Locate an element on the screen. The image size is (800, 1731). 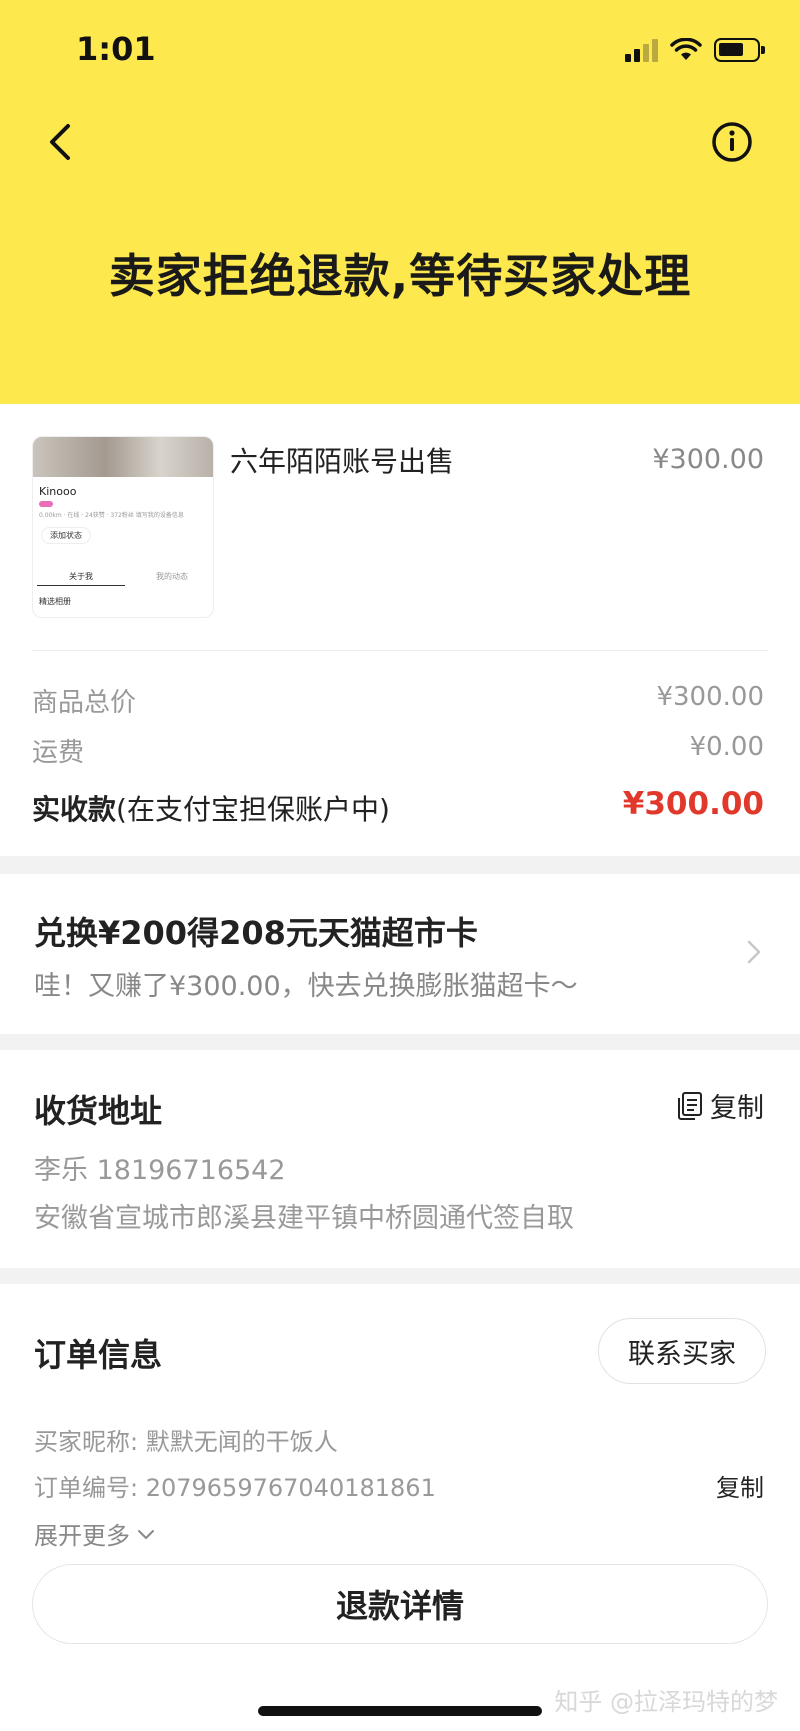
battery-icon is located at coordinates (739, 50).